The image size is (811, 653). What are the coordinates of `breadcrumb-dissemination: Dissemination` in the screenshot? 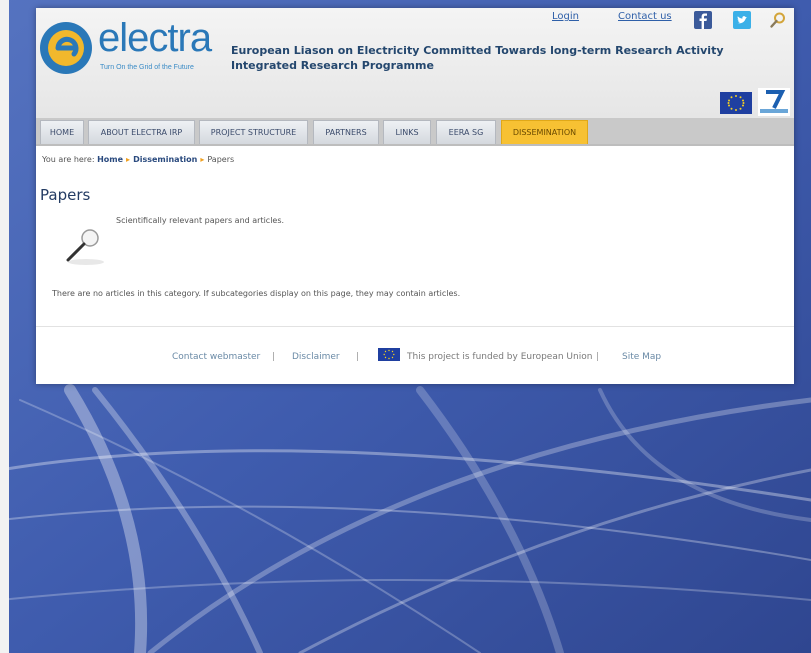 It's located at (165, 159).